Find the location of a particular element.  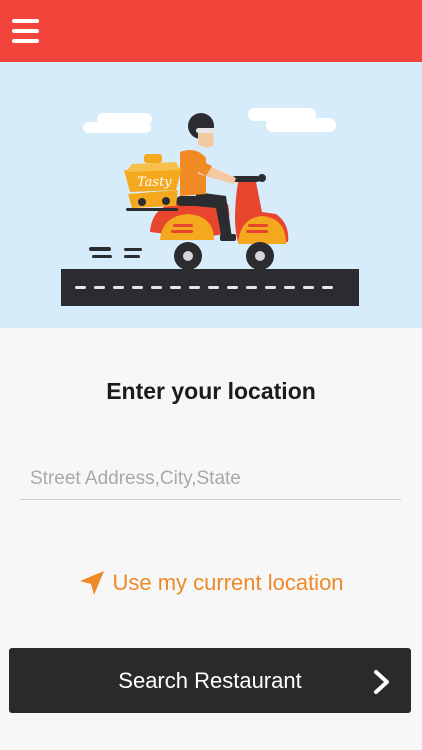

search-button-label: Search Restaurant is located at coordinates (210, 680).